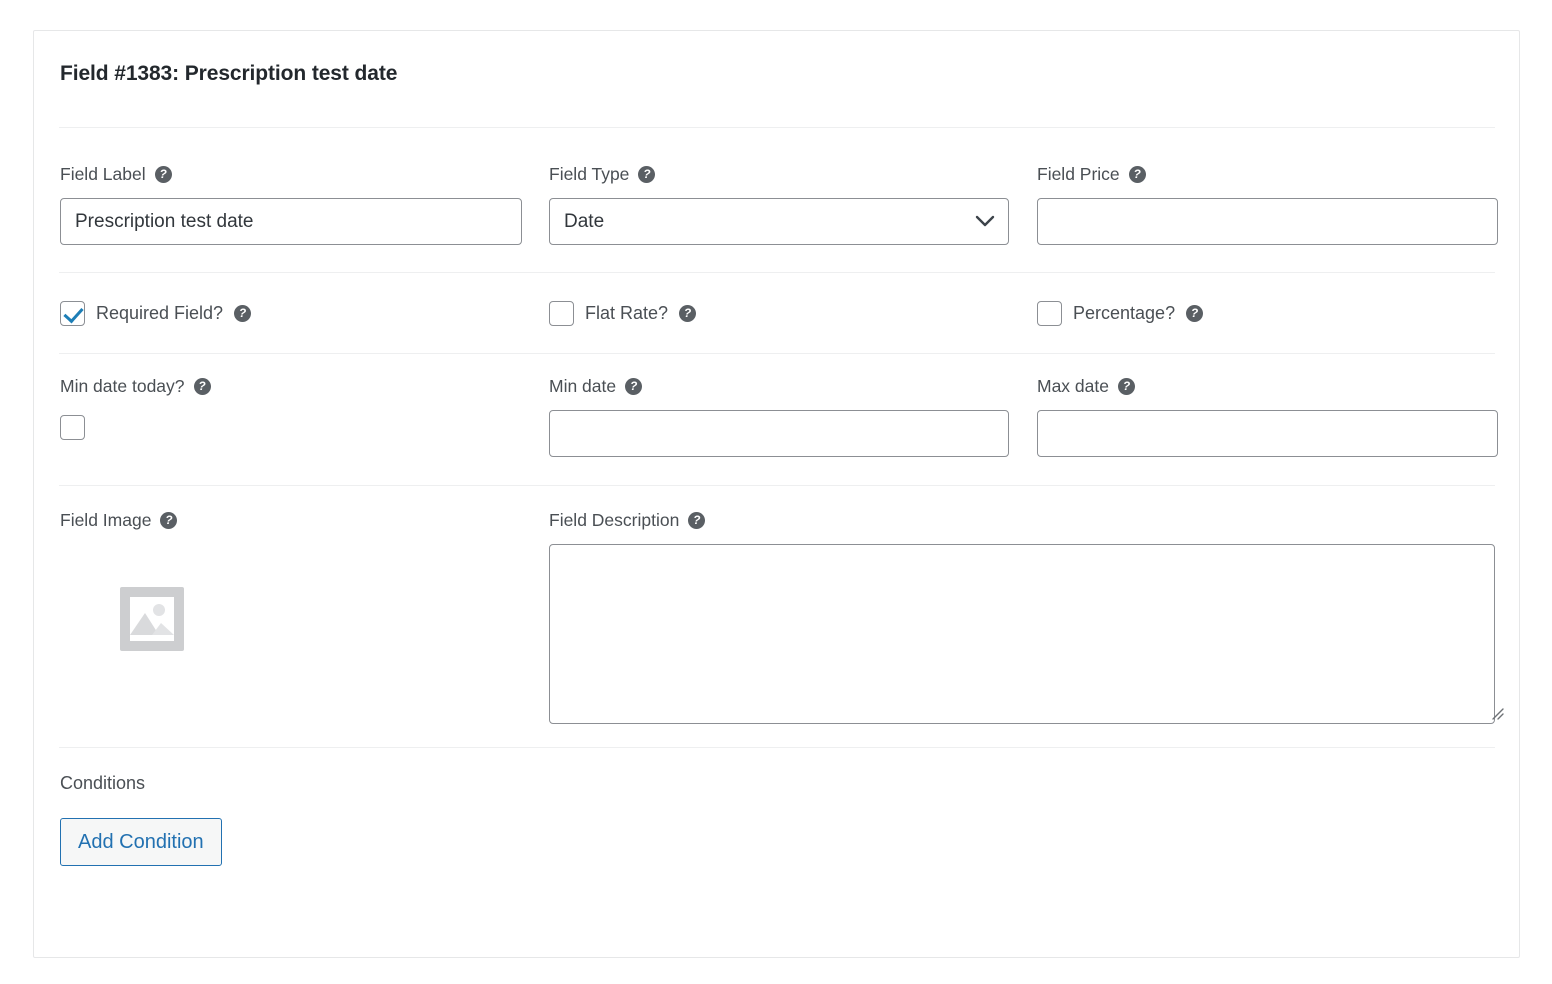 The image size is (1552, 984). I want to click on field-description-caption: Field Description ?, so click(1029, 520).